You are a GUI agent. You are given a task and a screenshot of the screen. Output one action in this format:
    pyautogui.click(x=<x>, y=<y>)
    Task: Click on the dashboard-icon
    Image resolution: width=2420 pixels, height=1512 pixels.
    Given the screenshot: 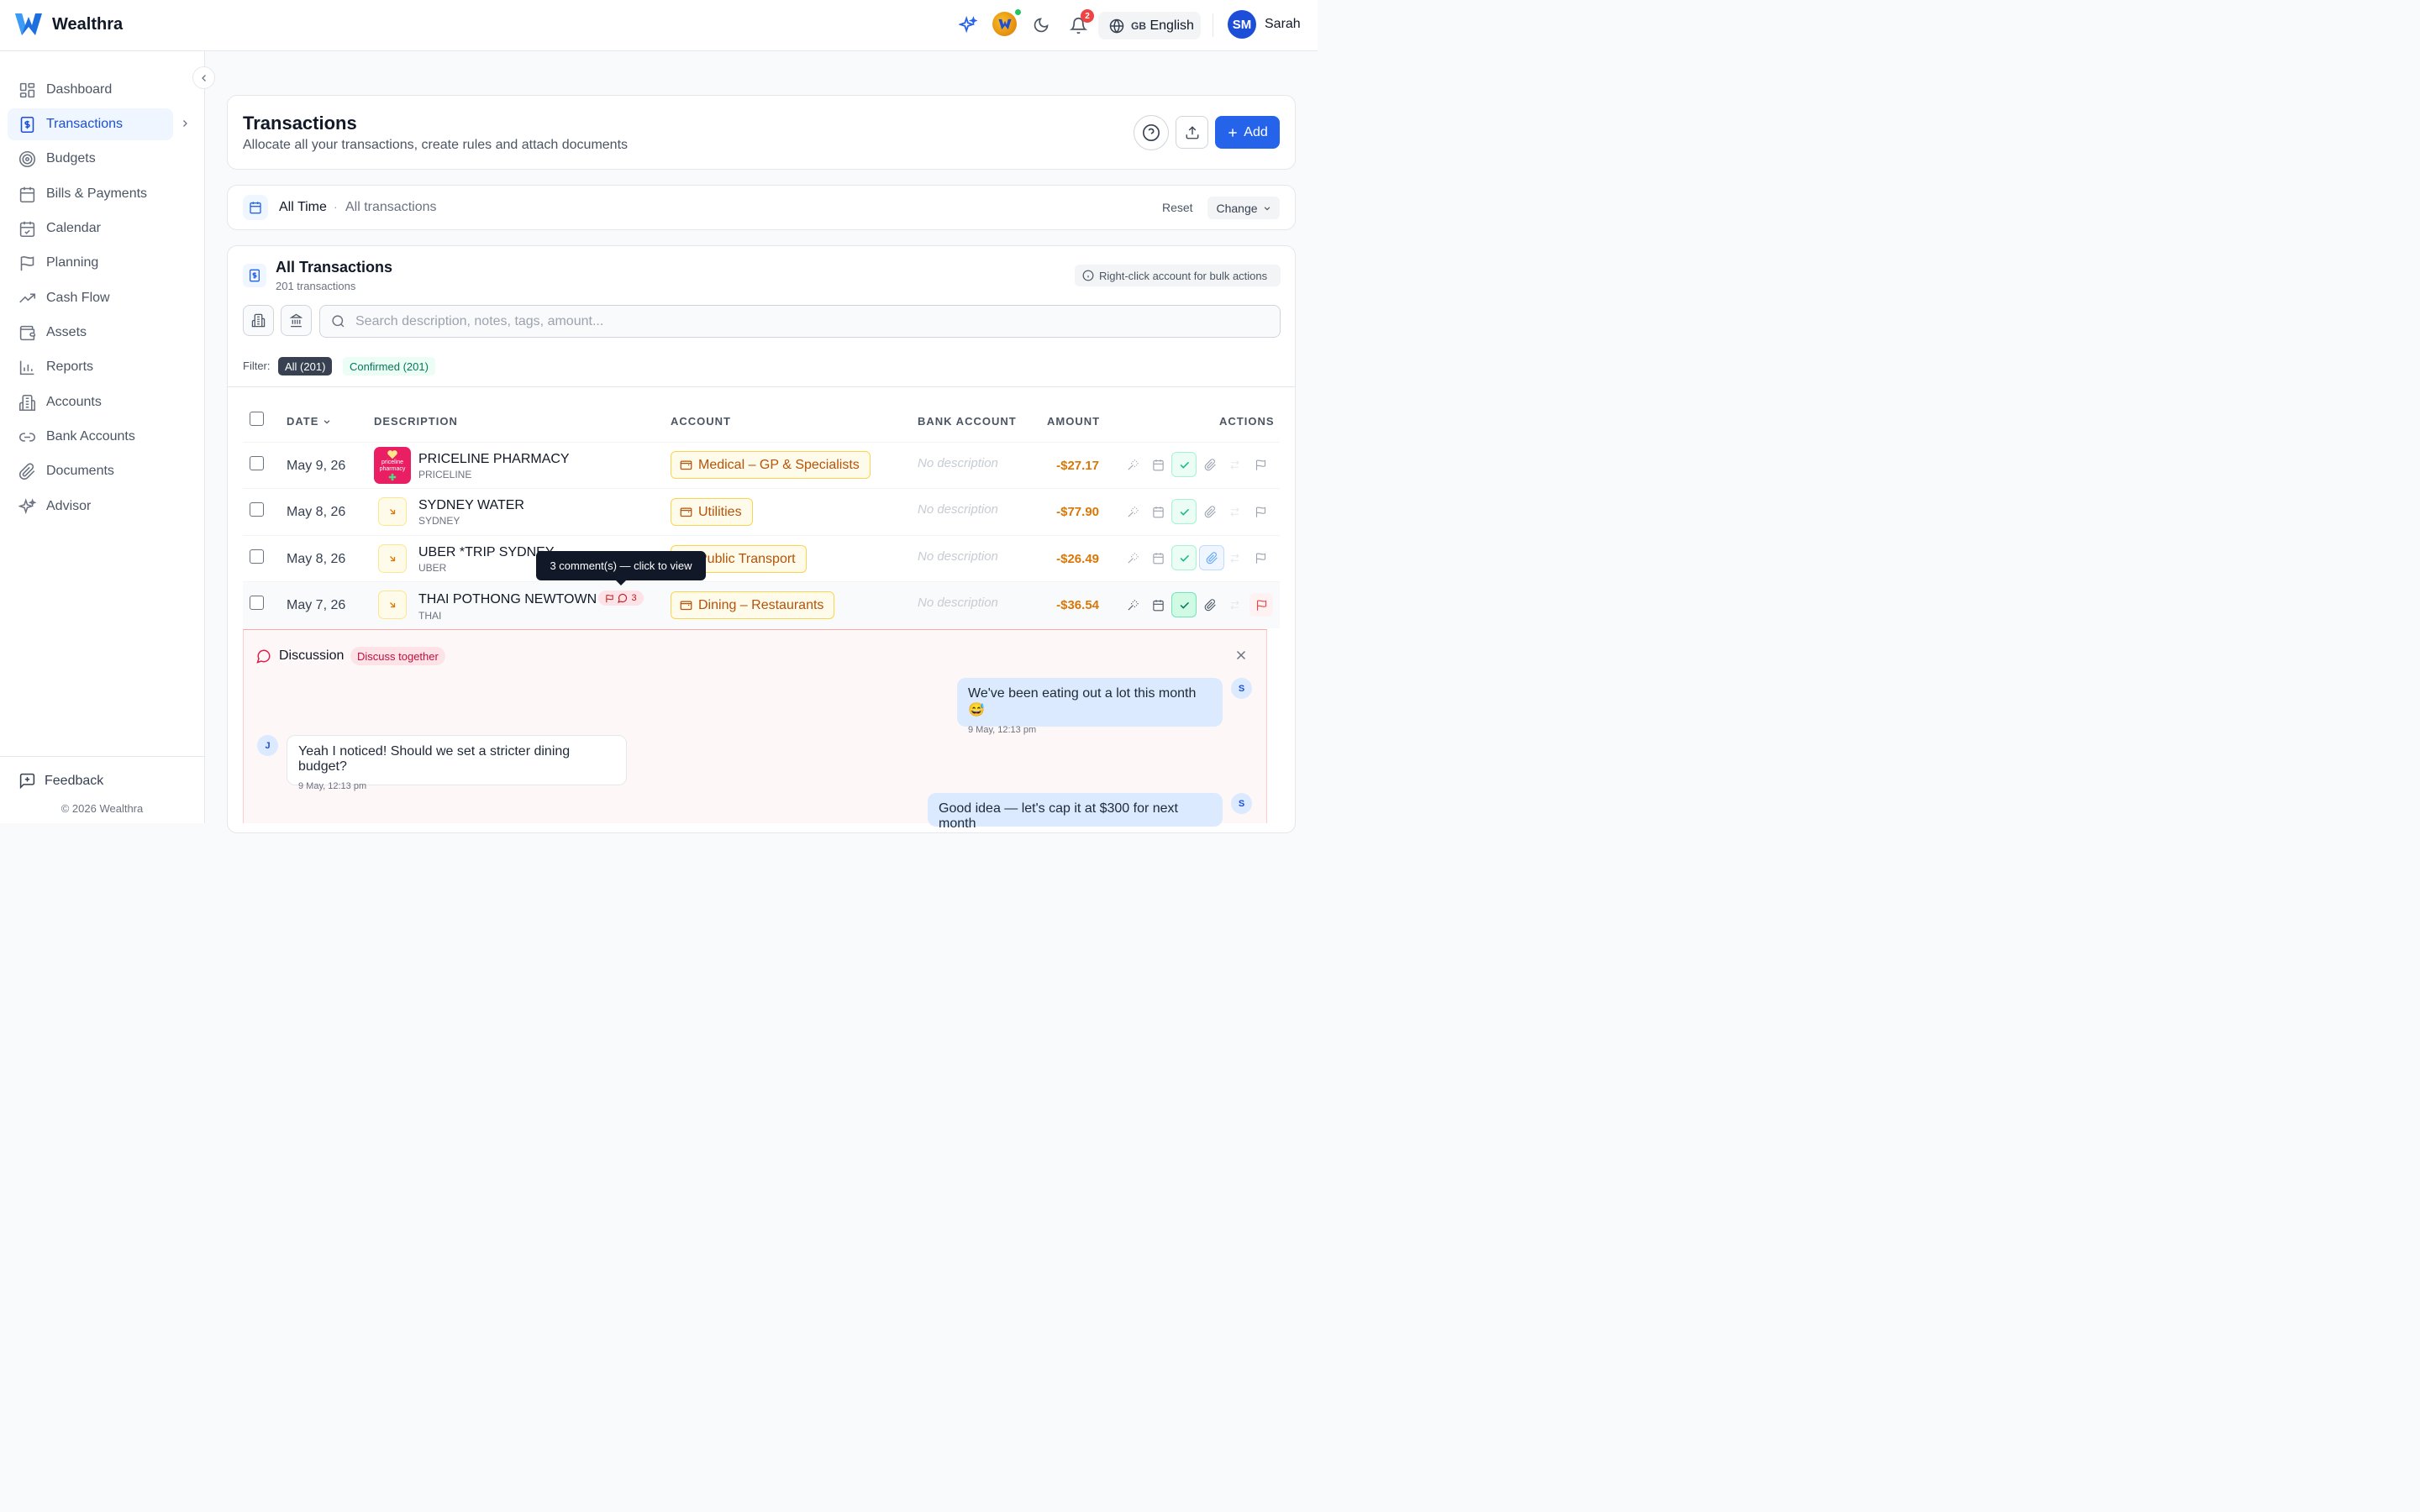 What is the action you would take?
    pyautogui.click(x=27, y=89)
    